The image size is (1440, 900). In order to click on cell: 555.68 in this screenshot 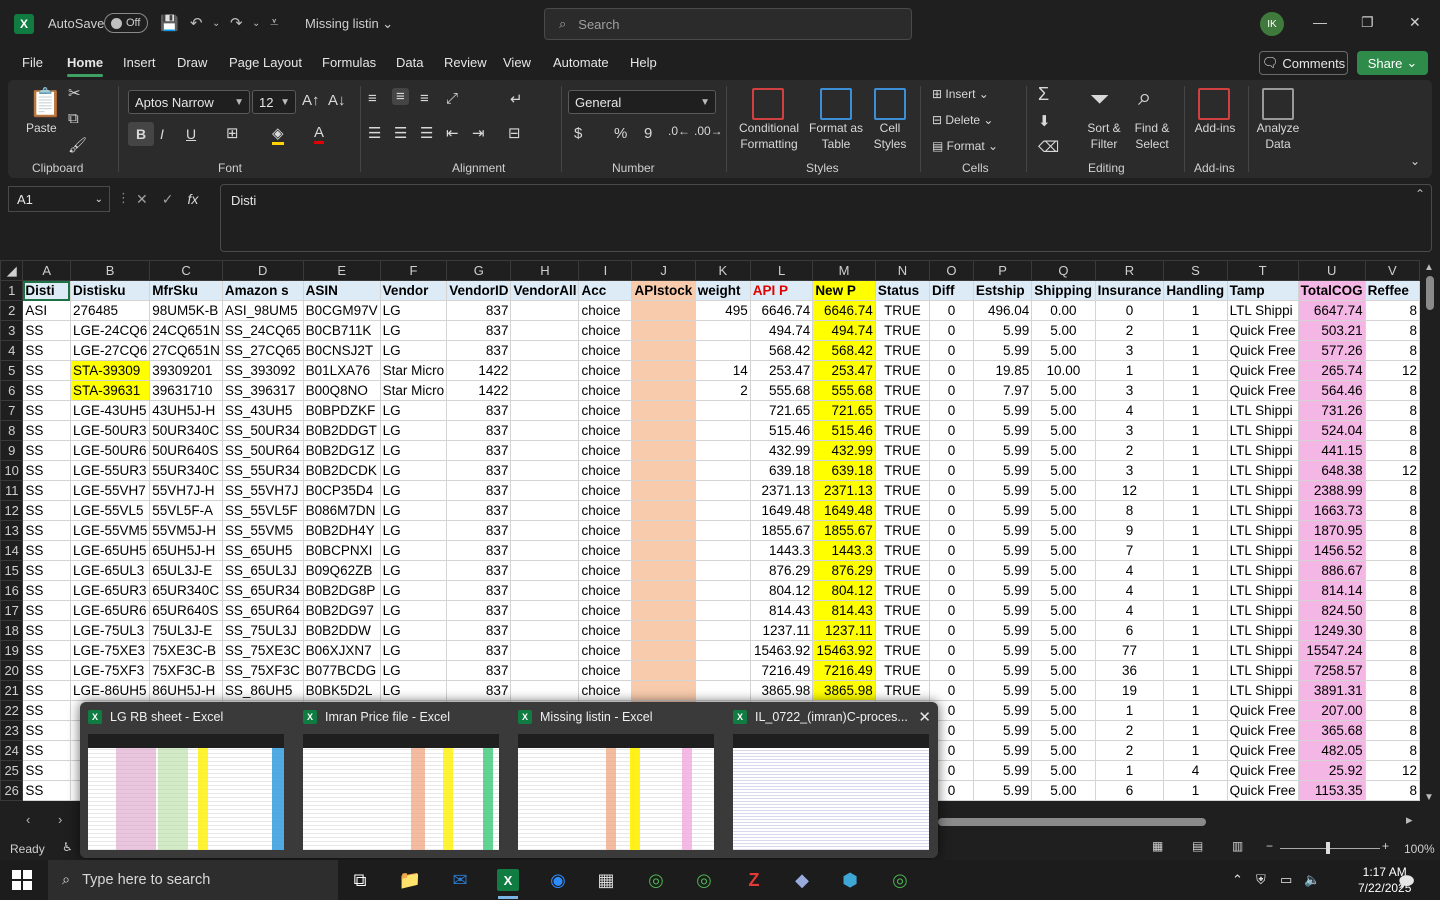, I will do `click(781, 390)`.